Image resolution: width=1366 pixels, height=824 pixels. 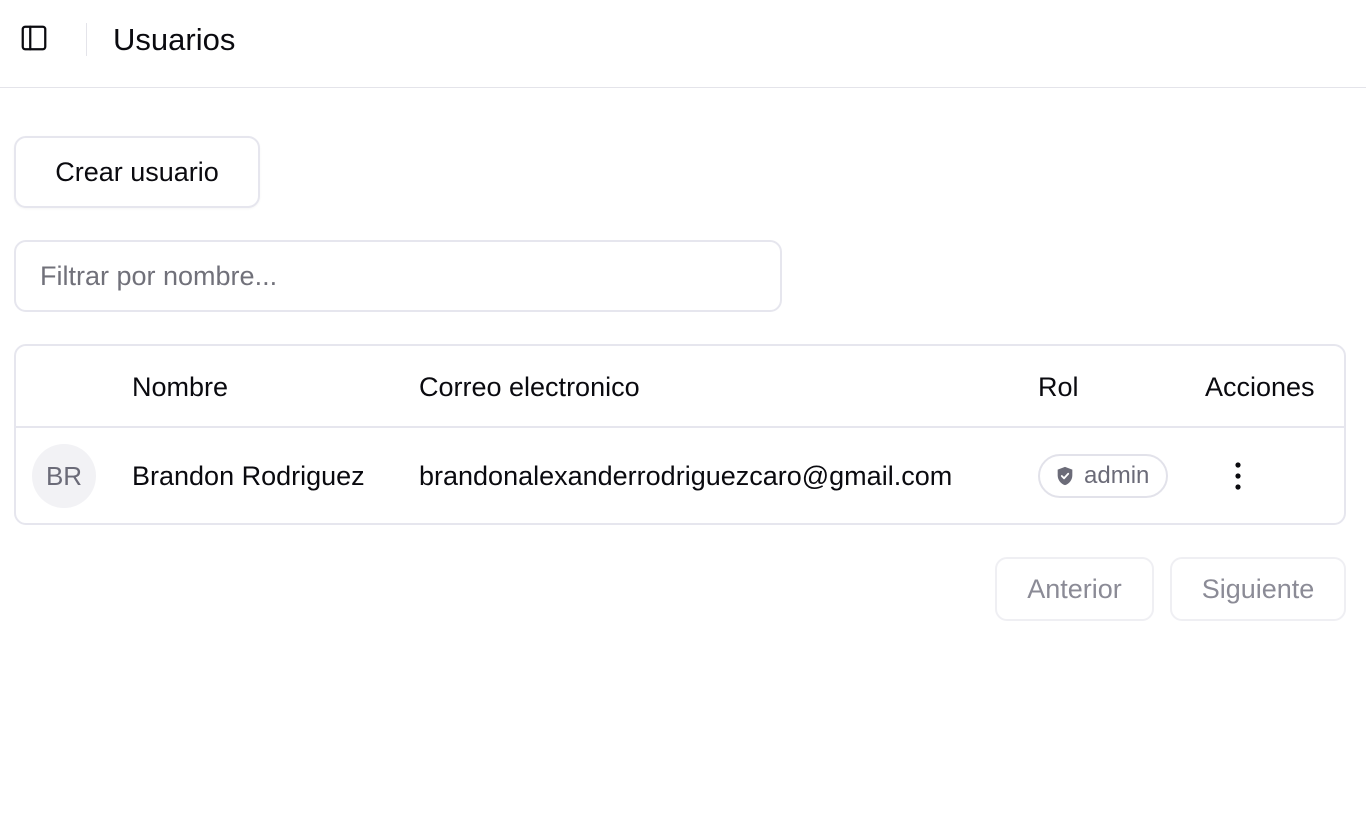 What do you see at coordinates (1260, 387) in the screenshot?
I see `column-header-actions: Acciones` at bounding box center [1260, 387].